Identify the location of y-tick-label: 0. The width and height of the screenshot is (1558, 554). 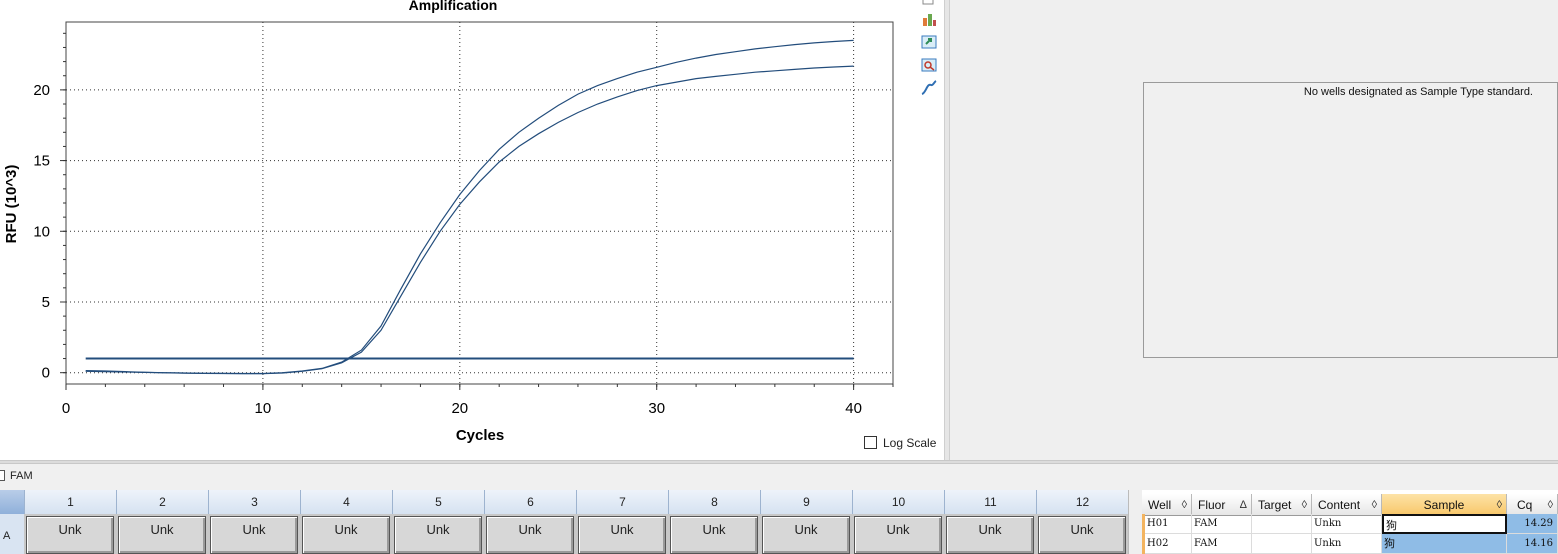
(46, 373).